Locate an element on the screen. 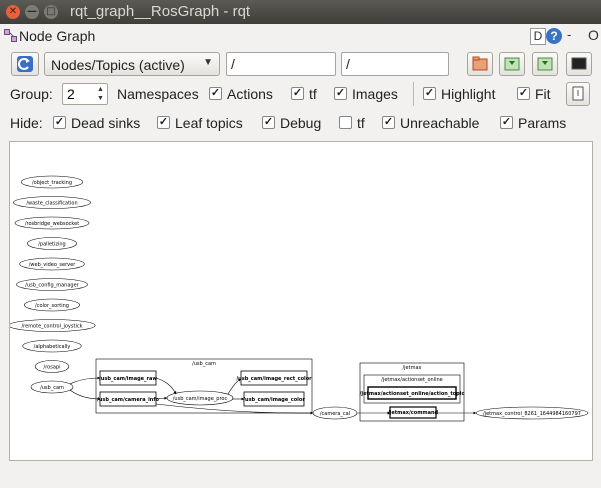 This screenshot has width=601, height=488. isolated-node-label: /color_sorting is located at coordinates (52, 306).